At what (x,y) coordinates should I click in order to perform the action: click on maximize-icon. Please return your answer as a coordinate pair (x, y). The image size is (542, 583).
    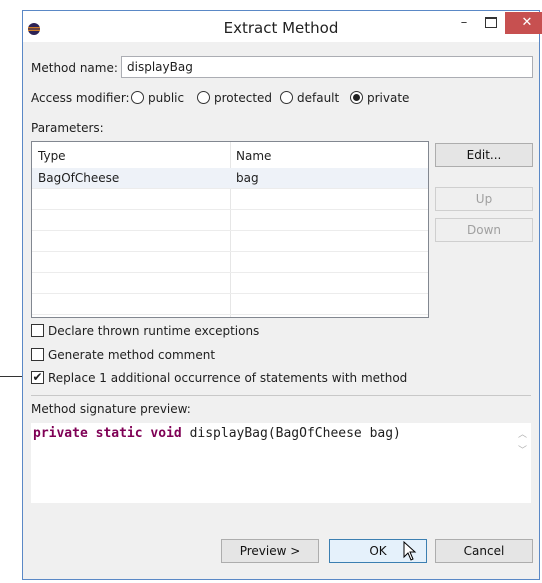
    Looking at the image, I should click on (491, 22).